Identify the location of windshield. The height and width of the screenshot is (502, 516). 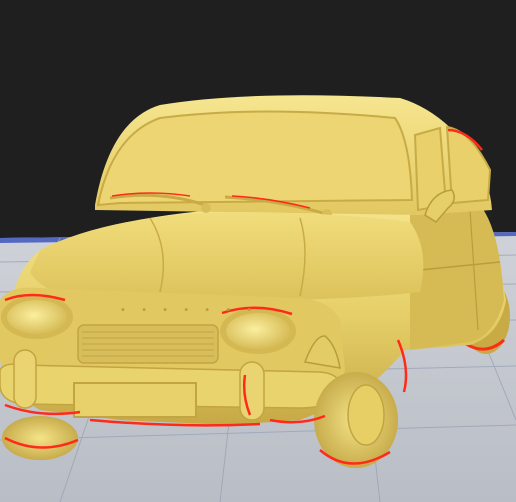
(255, 158).